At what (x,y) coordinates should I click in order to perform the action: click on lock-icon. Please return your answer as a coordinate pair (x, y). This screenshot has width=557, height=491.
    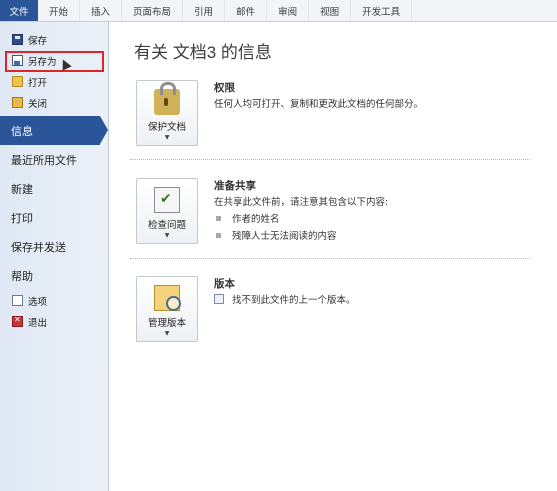
    Looking at the image, I should click on (167, 98).